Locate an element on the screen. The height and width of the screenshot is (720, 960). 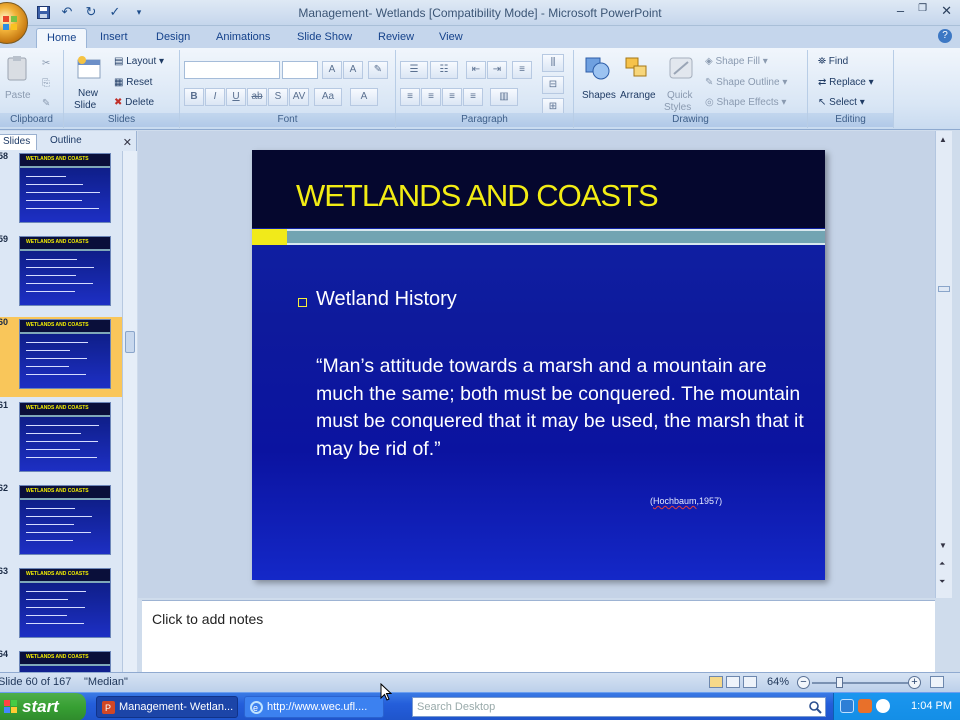
justify-icon: ≡ is located at coordinates (473, 97).